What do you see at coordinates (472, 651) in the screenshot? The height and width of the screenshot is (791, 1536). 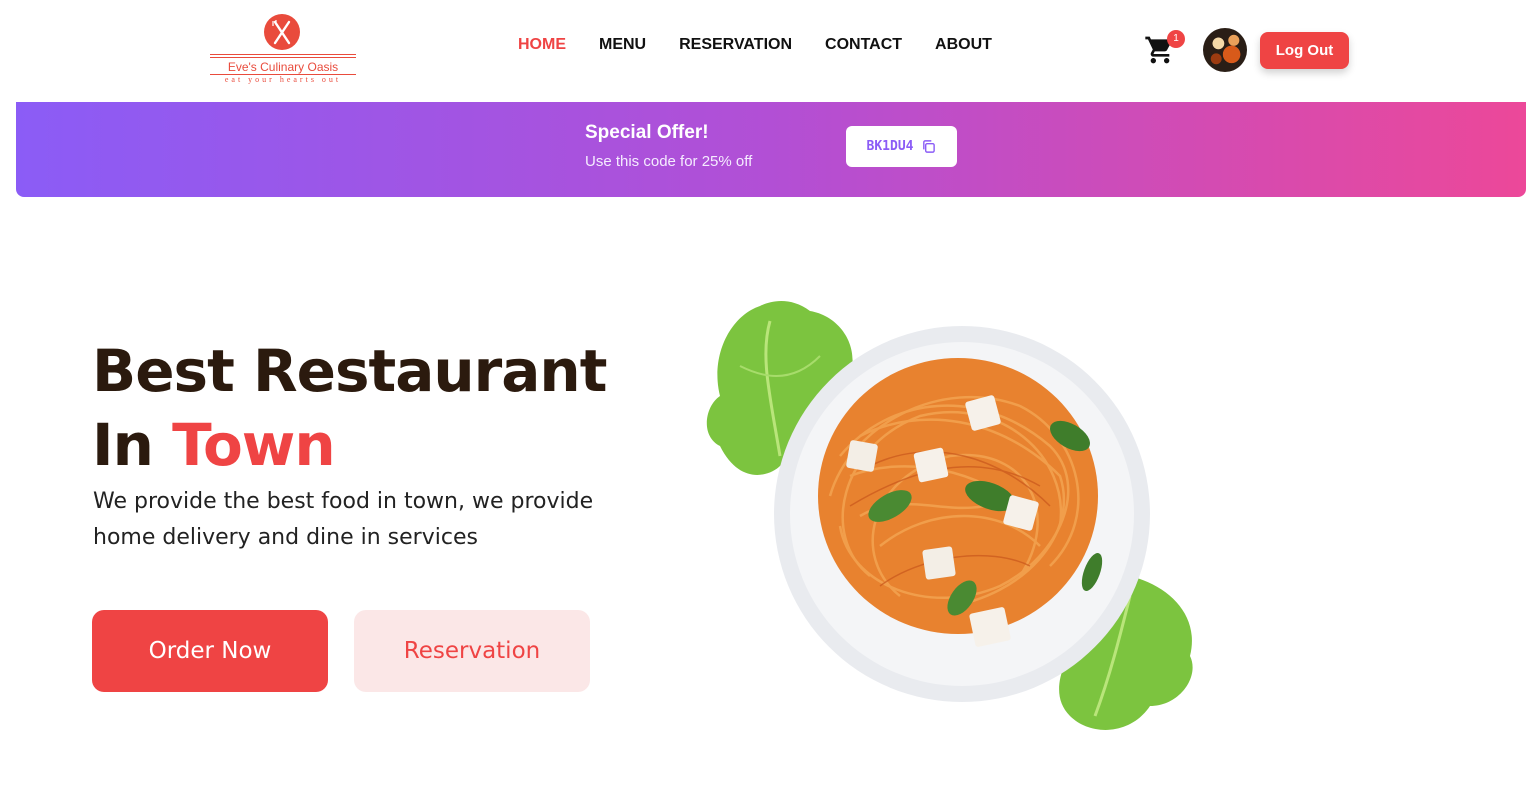 I see `reservation-button: Reservation` at bounding box center [472, 651].